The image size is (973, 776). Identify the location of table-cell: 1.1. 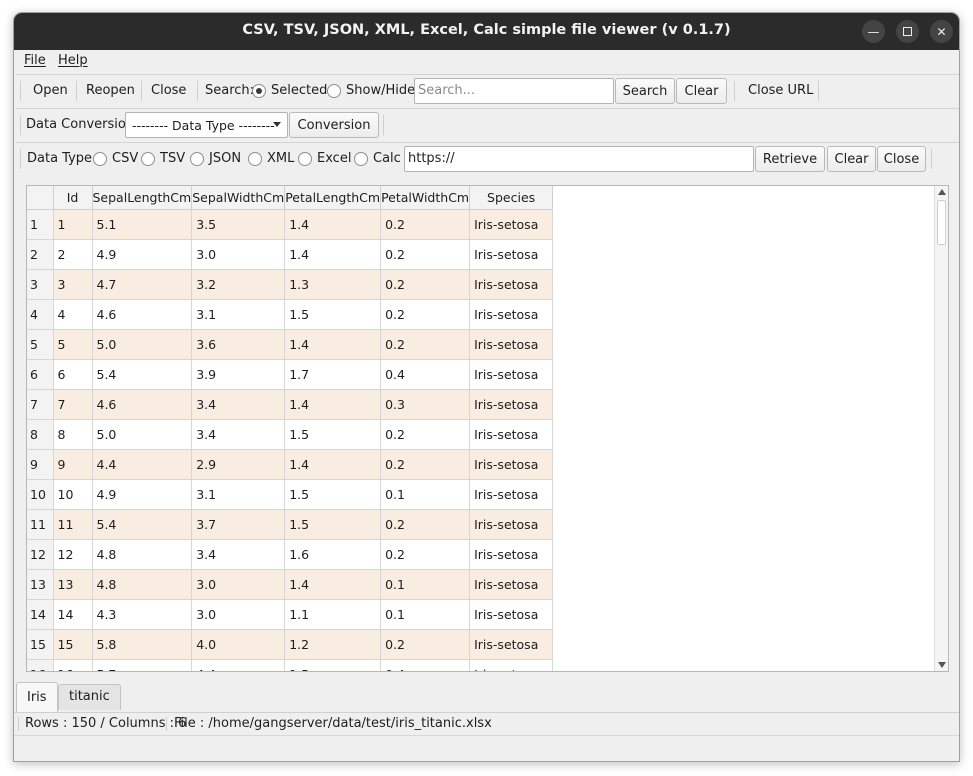
(333, 614).